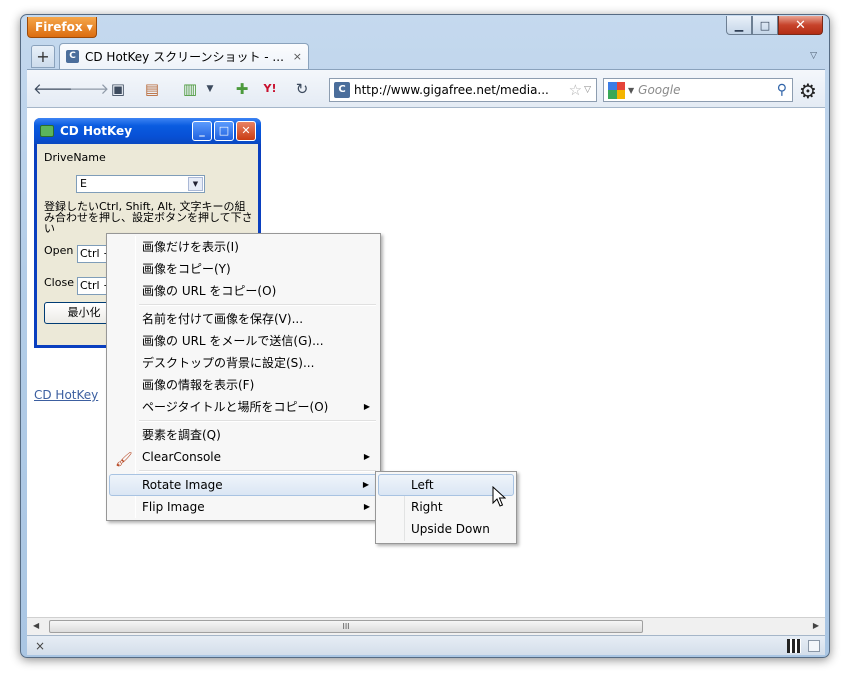 The image size is (852, 682). I want to click on app-icon, so click(47, 131).